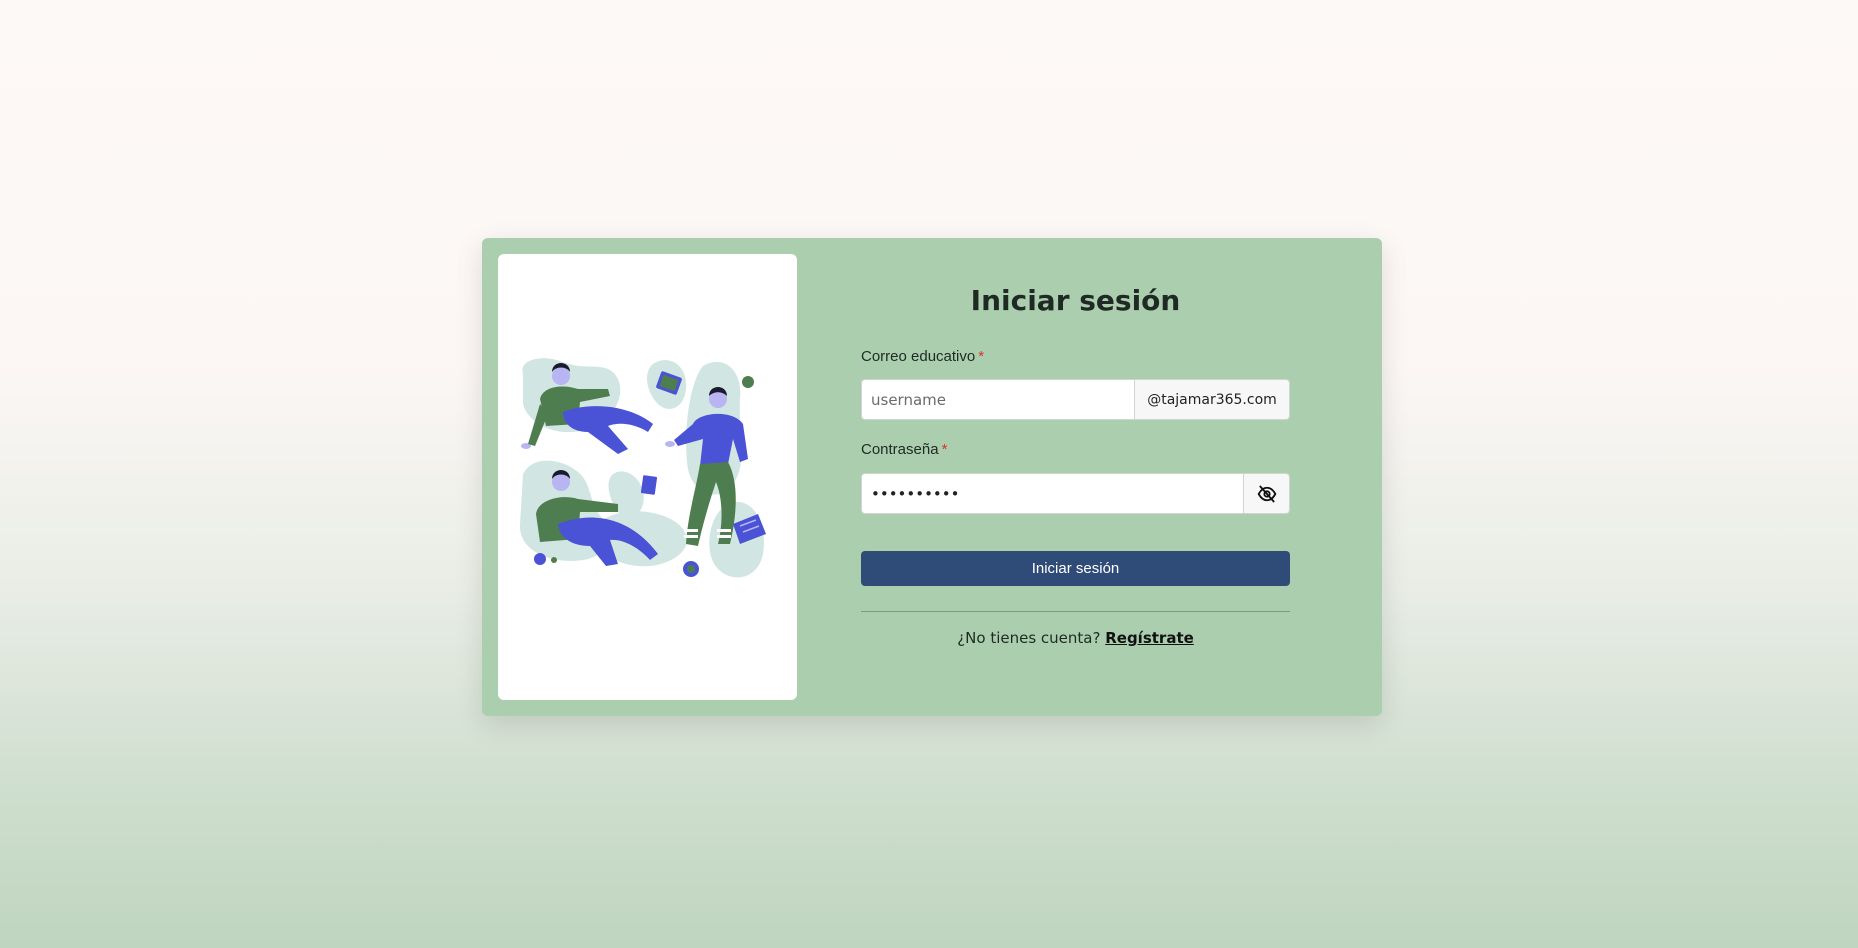 This screenshot has height=948, width=1858. Describe the element at coordinates (998, 399) in the screenshot. I see `username-input` at that location.